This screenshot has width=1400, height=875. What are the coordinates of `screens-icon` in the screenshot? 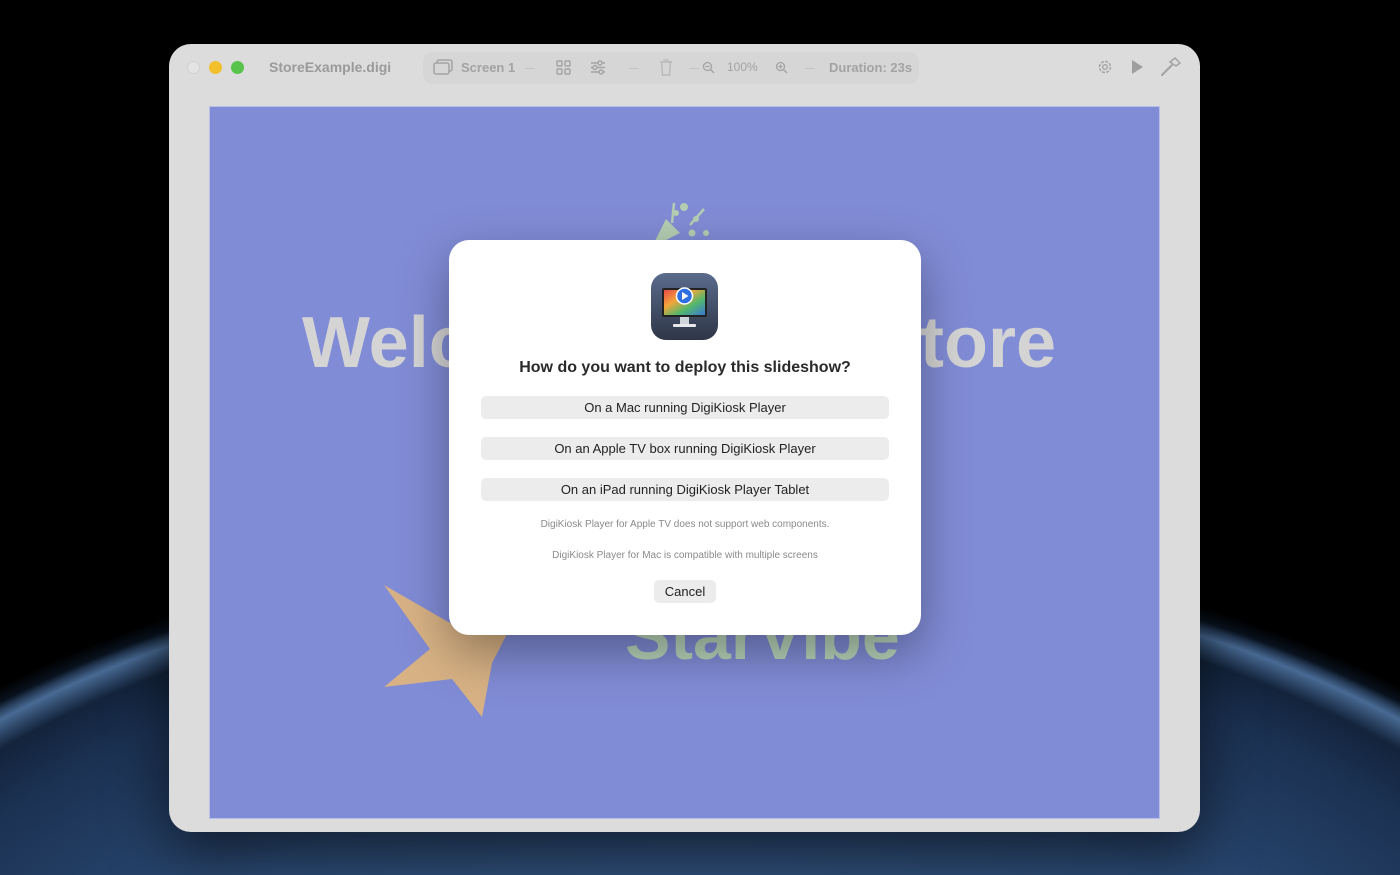 It's located at (443, 67).